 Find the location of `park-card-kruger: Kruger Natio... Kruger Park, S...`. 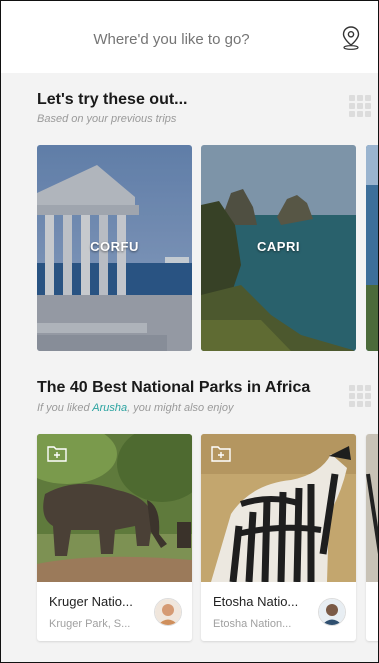

park-card-kruger: Kruger Natio... Kruger Park, S... is located at coordinates (114, 537).